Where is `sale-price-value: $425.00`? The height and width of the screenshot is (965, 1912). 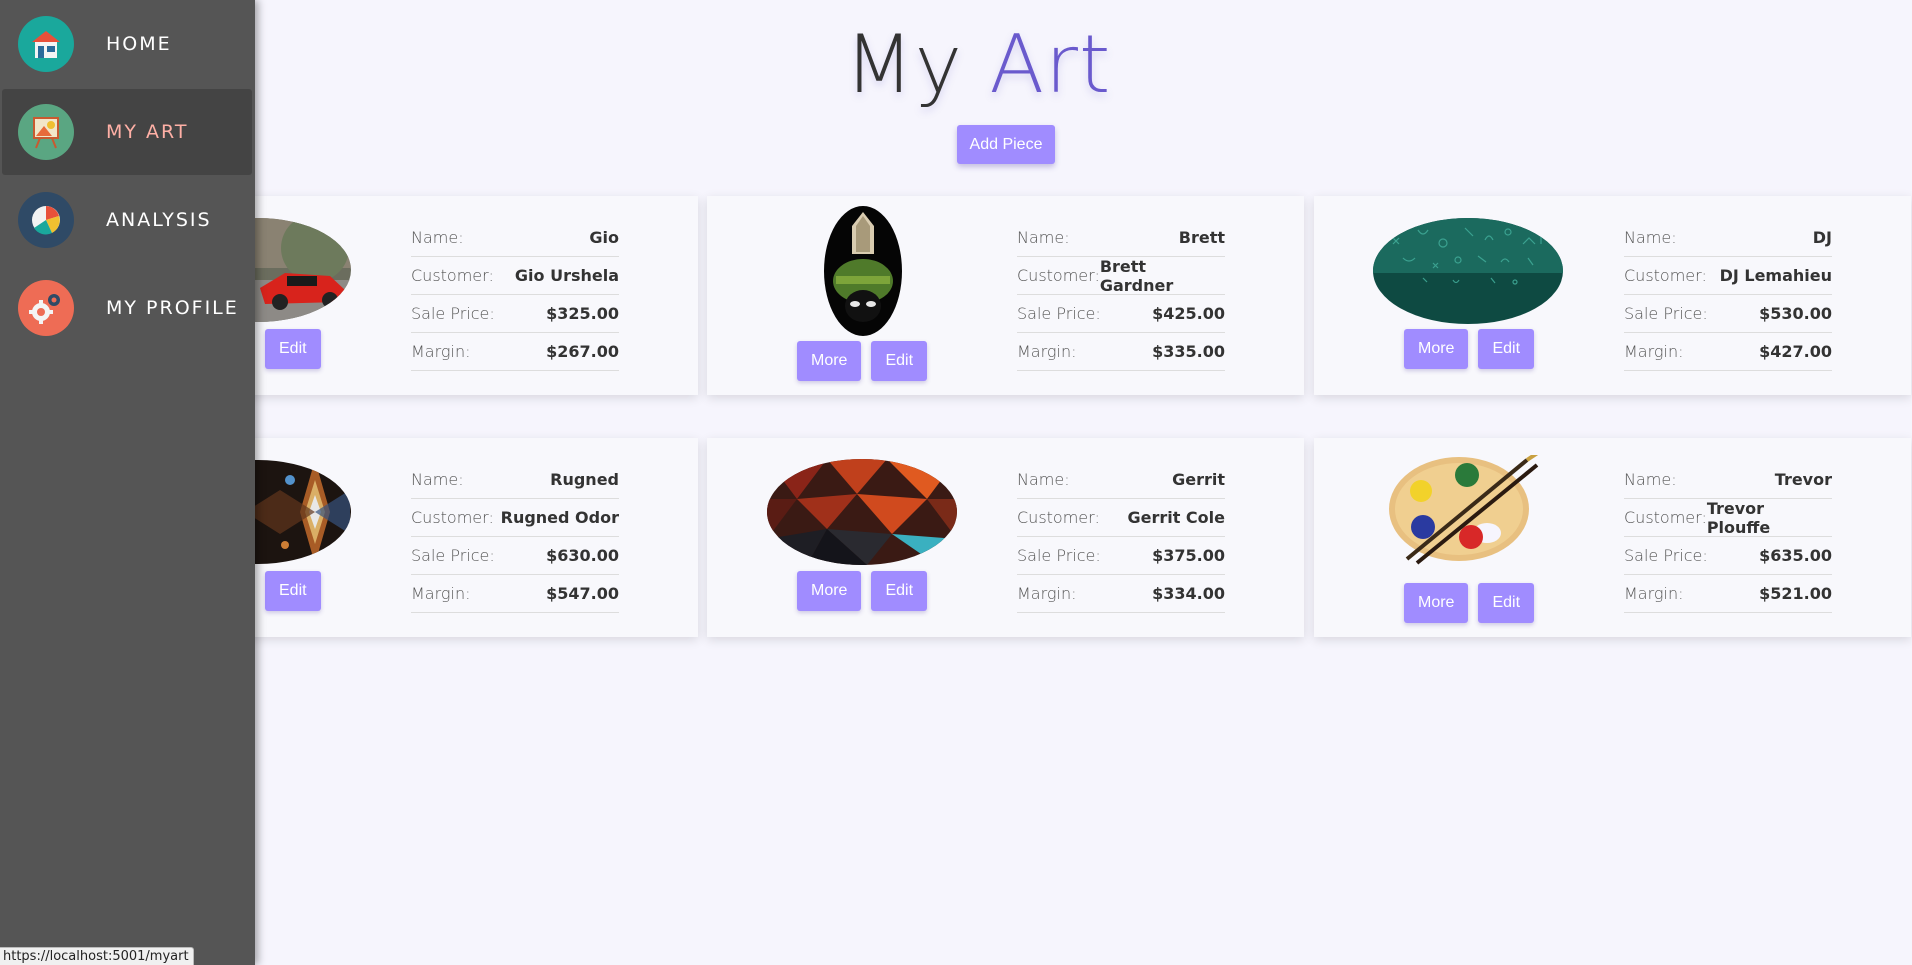
sale-price-value: $425.00 is located at coordinates (1188, 313).